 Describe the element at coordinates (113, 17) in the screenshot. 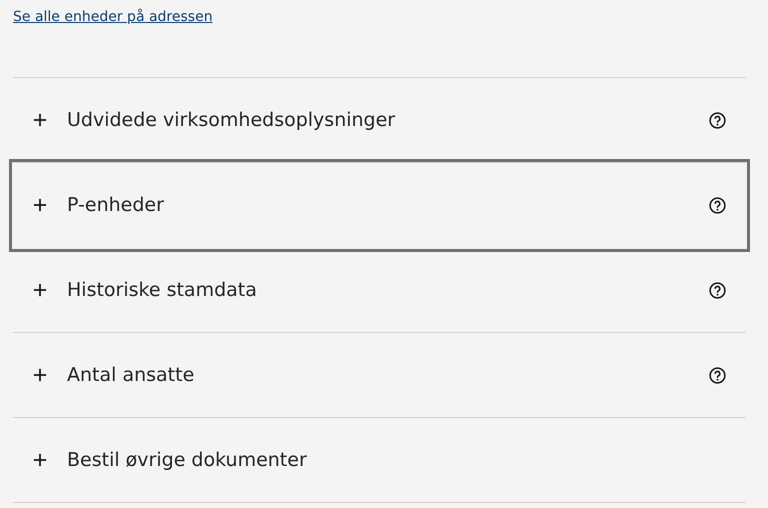

I see `address-units-link: Se alle enheder på adressen` at that location.